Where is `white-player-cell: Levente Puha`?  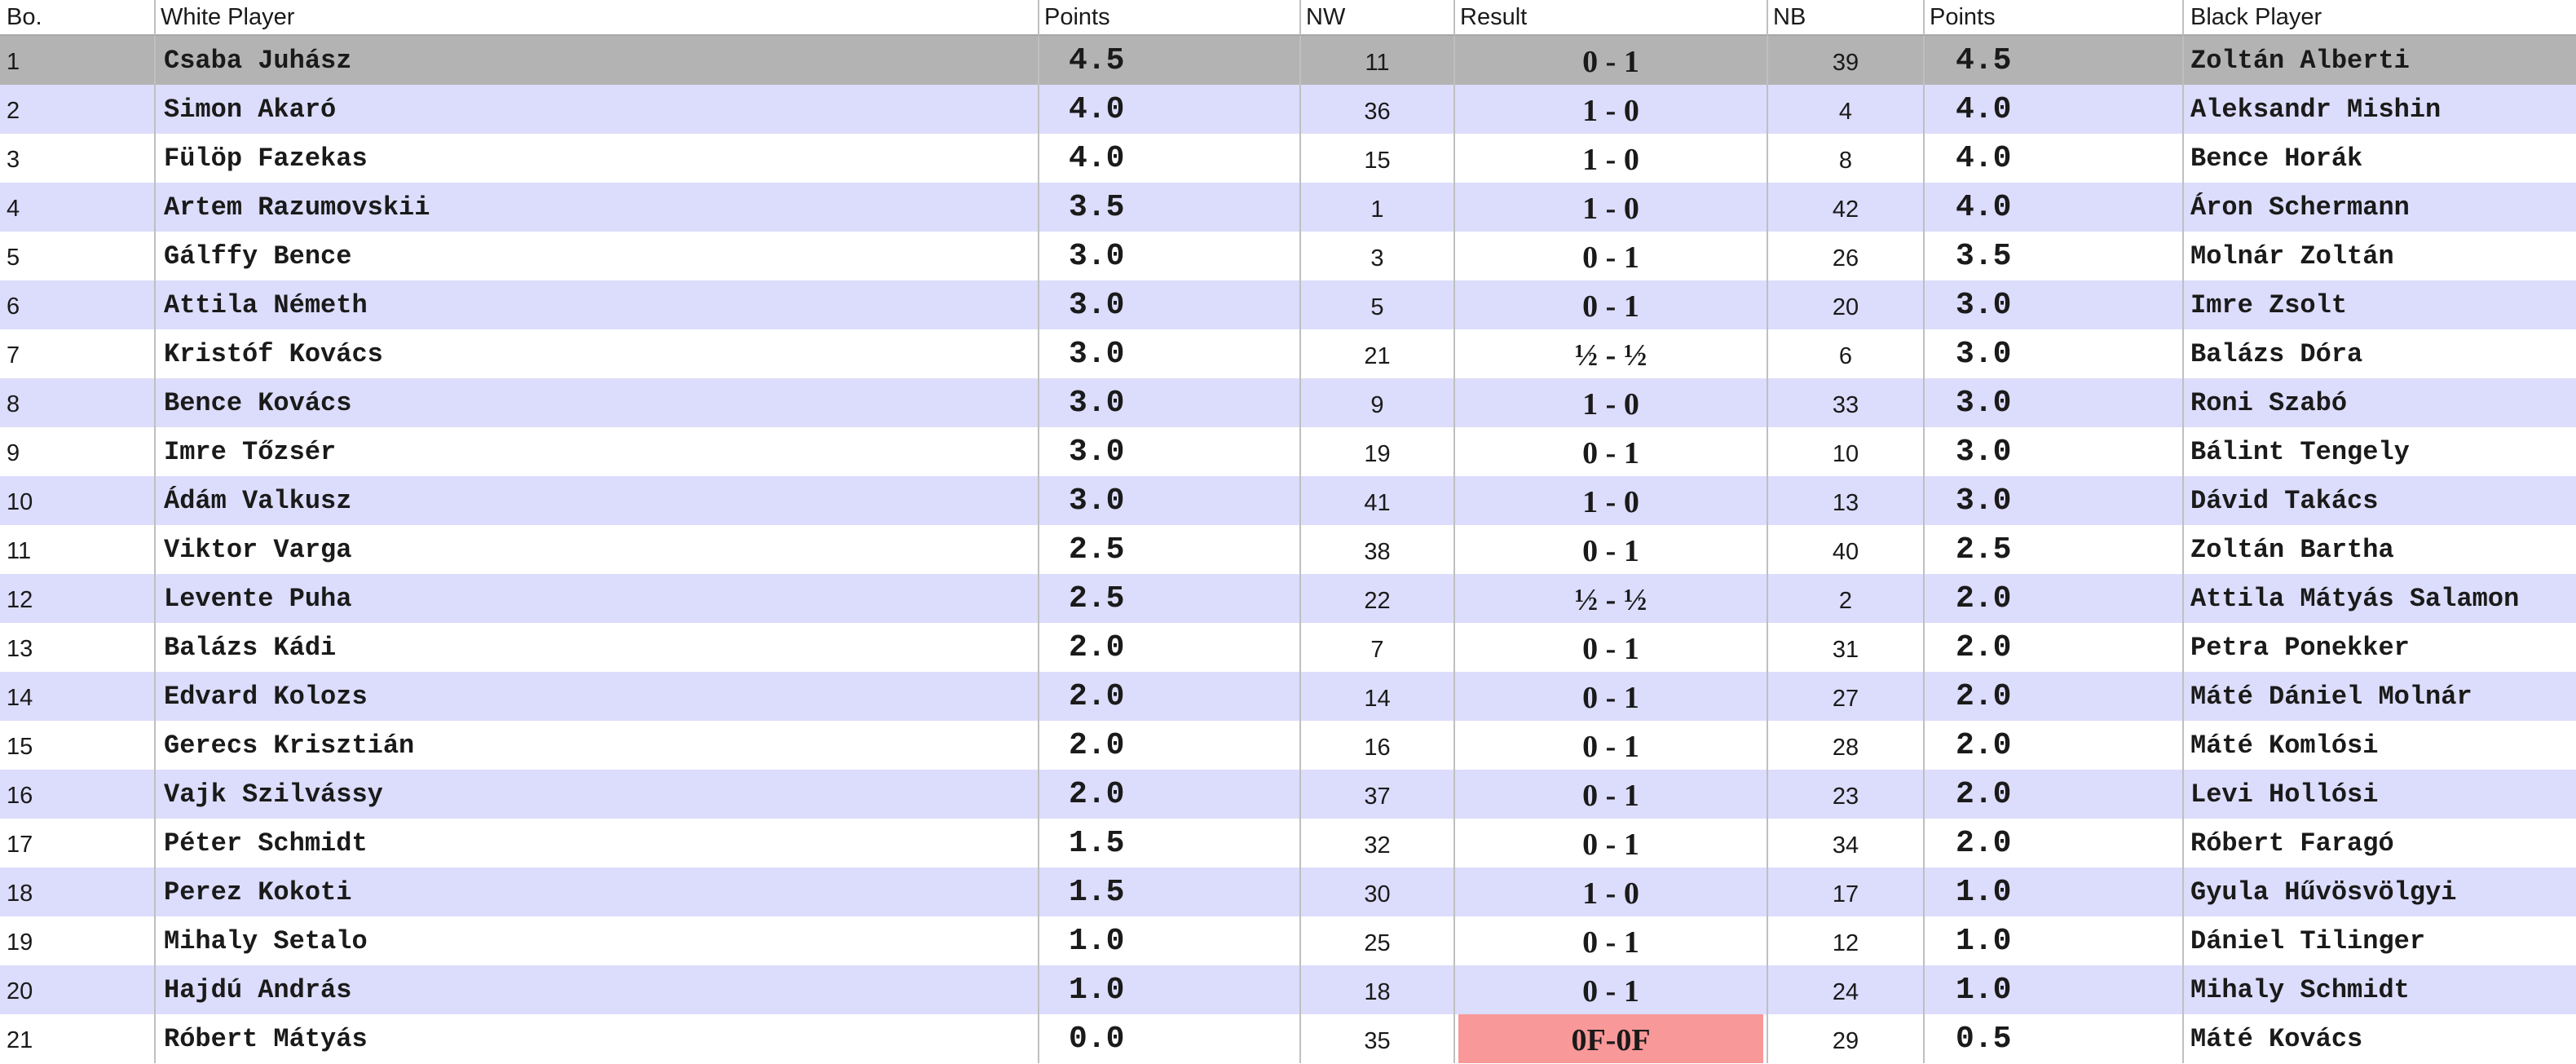
white-player-cell: Levente Puha is located at coordinates (597, 598).